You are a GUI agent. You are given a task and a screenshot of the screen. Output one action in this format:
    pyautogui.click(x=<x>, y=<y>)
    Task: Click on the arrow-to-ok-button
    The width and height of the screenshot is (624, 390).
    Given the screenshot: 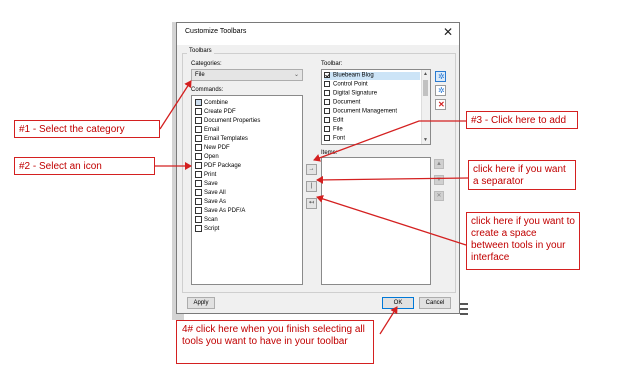 What is the action you would take?
    pyautogui.click(x=388, y=320)
    